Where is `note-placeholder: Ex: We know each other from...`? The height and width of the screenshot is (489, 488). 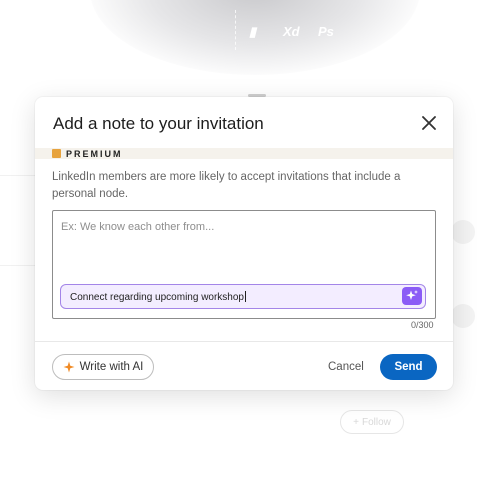
note-placeholder: Ex: We know each other from... is located at coordinates (138, 227).